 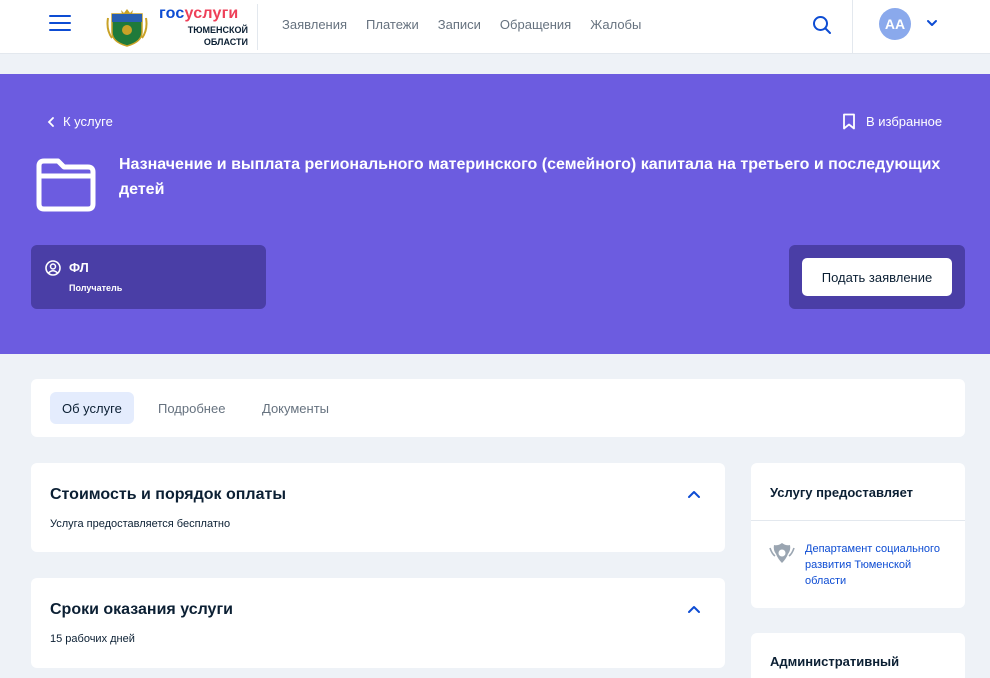 I want to click on provider-heading: Услугу предоставляет, so click(x=842, y=492).